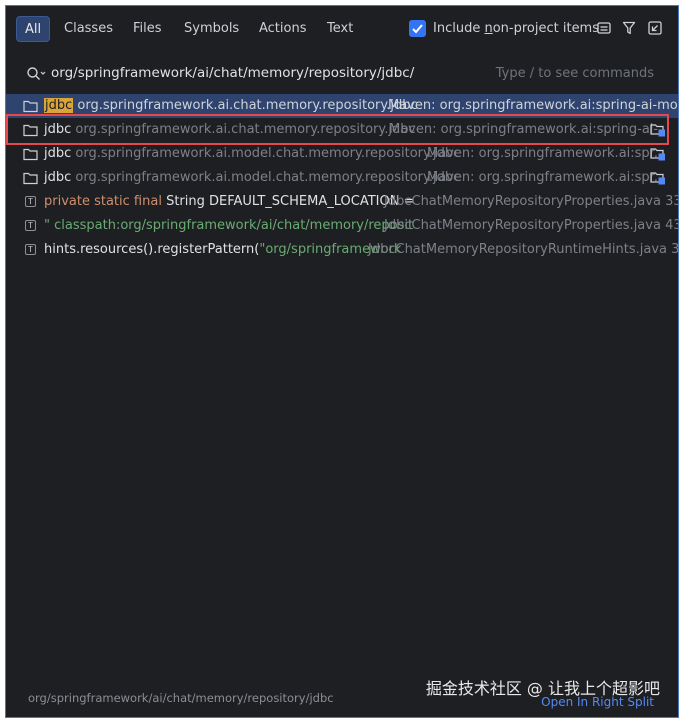 The image size is (687, 725). Describe the element at coordinates (629, 28) in the screenshot. I see `filter-icon` at that location.